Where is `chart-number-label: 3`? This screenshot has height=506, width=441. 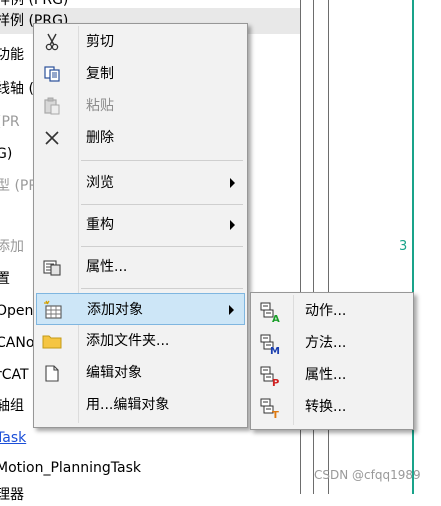 chart-number-label: 3 is located at coordinates (403, 246).